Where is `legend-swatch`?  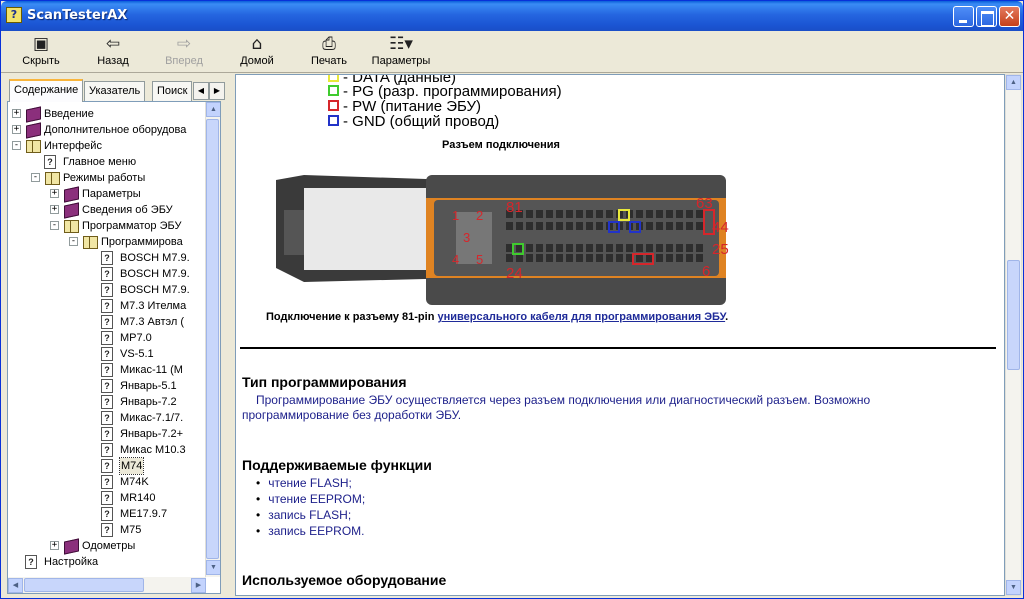 legend-swatch is located at coordinates (333, 105).